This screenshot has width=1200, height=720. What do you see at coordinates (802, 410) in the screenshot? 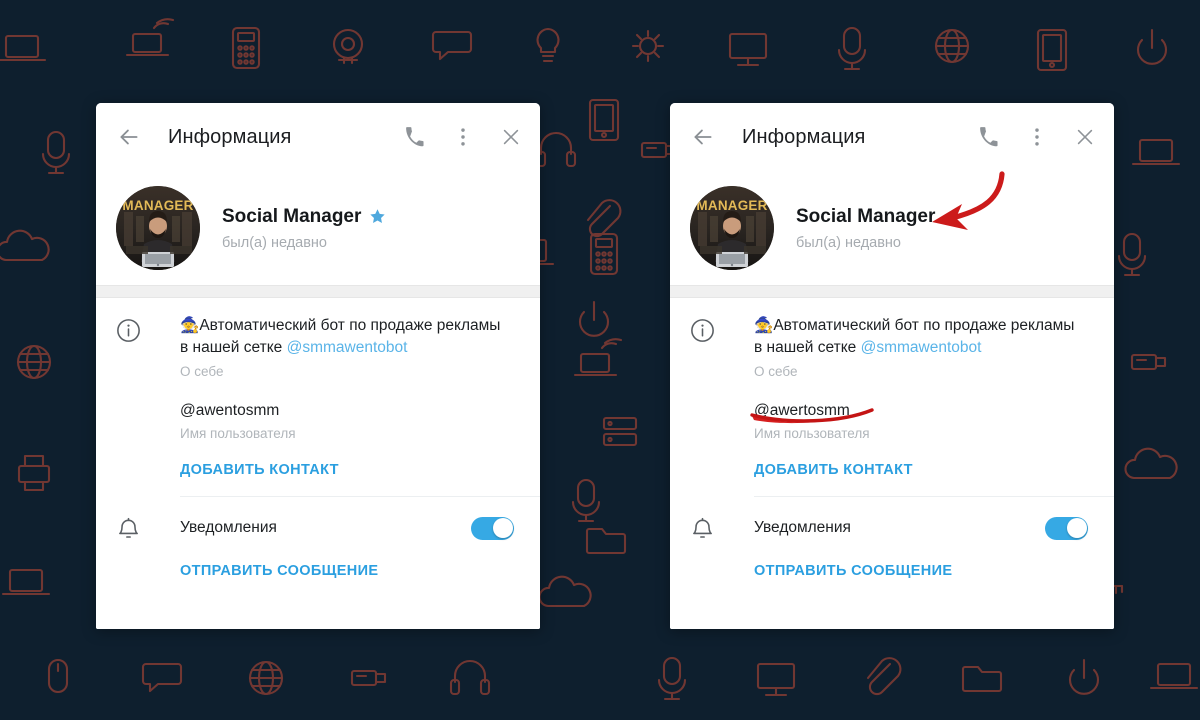
I see `username-value: @awertosmm` at bounding box center [802, 410].